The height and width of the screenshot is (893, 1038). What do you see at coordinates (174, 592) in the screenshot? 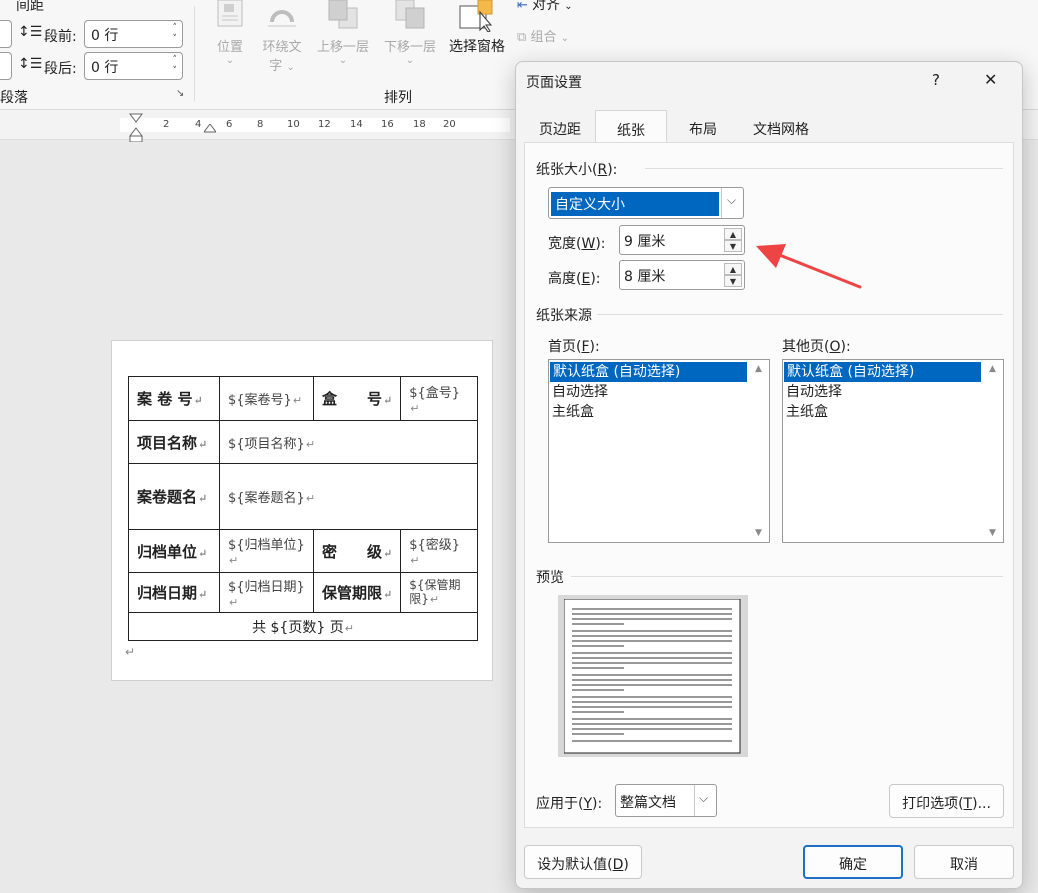
I see `table-cell-label: 归档日期↵` at bounding box center [174, 592].